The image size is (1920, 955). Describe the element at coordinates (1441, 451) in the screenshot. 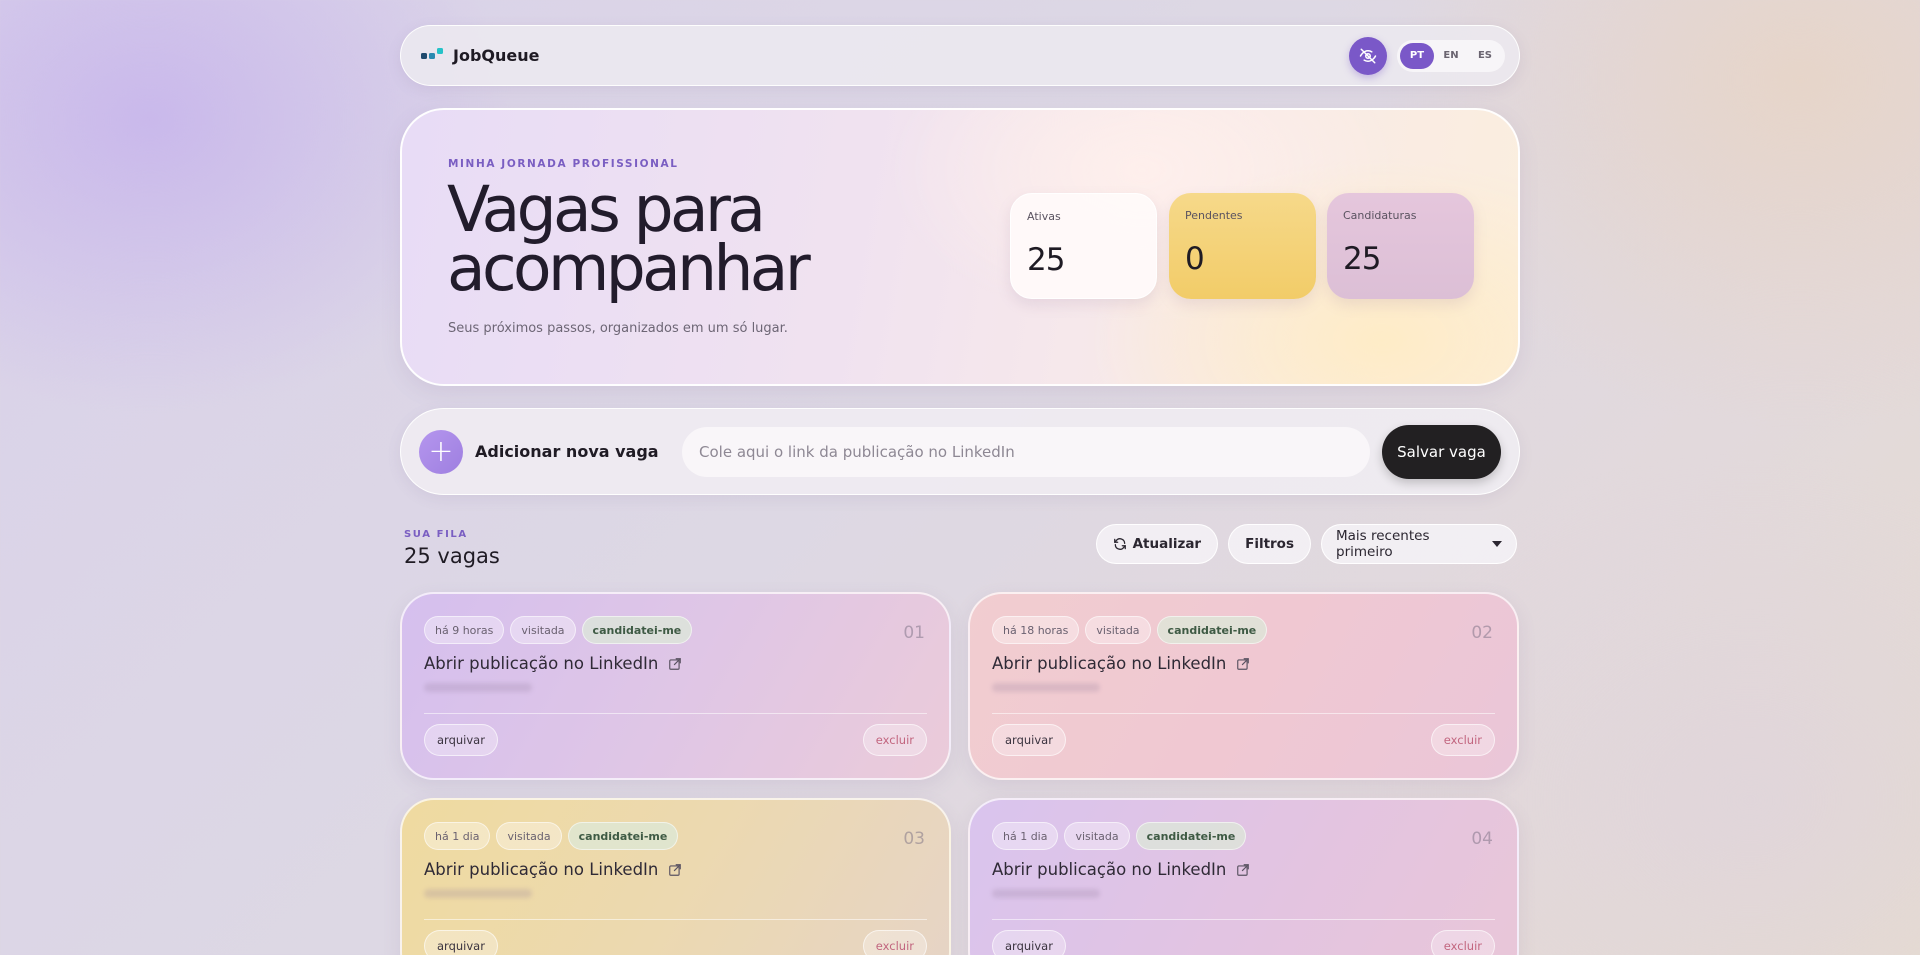

I see `save-job-button: Salvar vaga` at that location.